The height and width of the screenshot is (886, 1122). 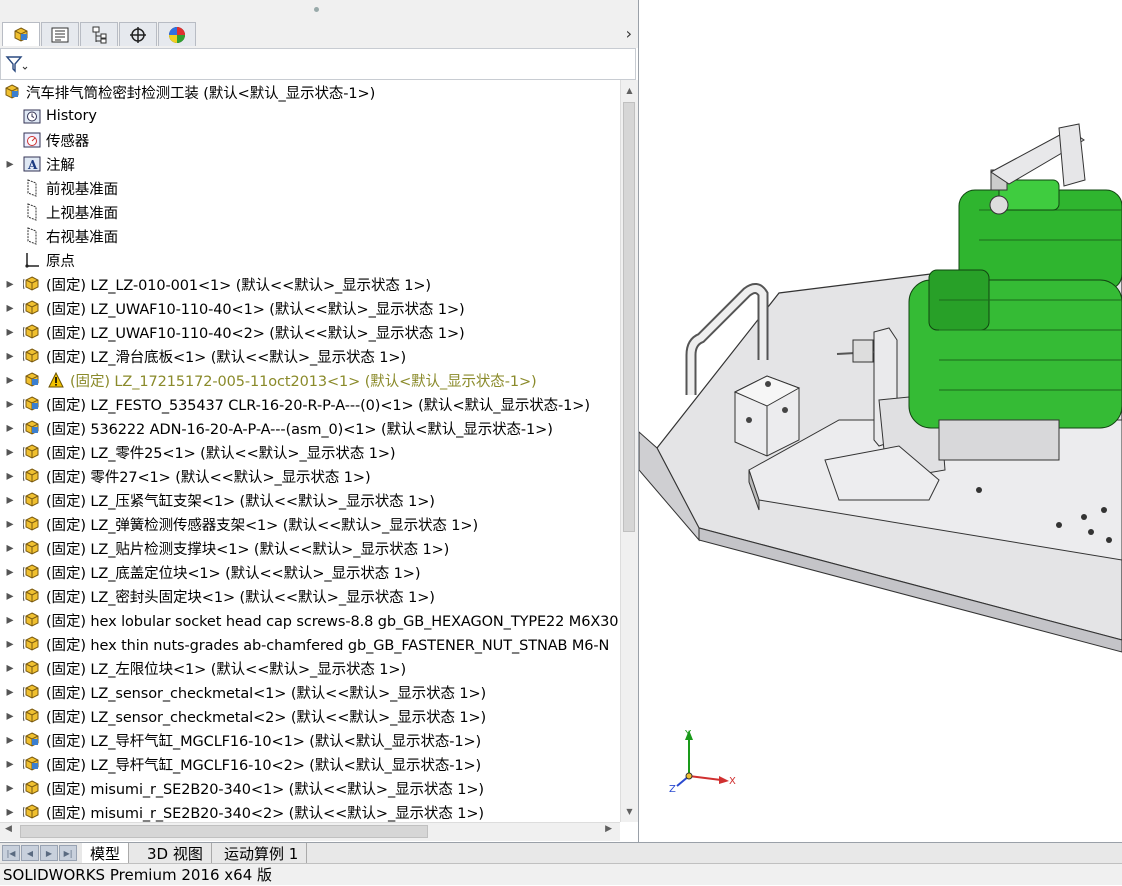 What do you see at coordinates (318, 64) in the screenshot?
I see `tree-filter-bar` at bounding box center [318, 64].